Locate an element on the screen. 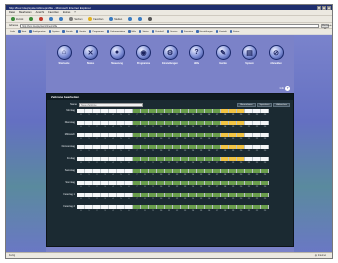  address-input: http://box:1/eq/system/timeprofile is located at coordinates (169, 25).